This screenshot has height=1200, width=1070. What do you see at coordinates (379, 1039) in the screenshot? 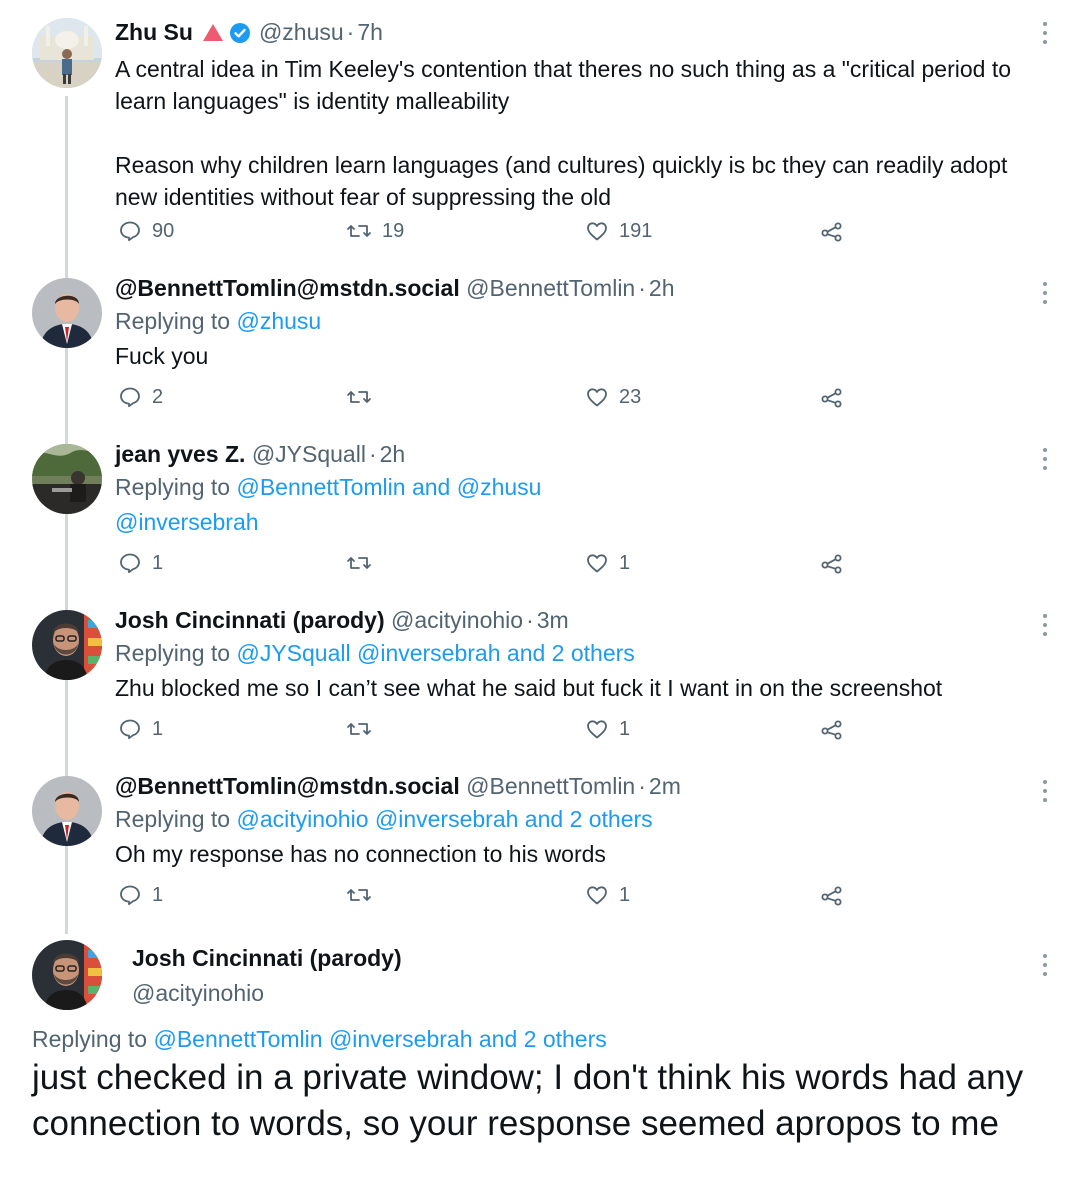
I see `replying-to-link: @BennettTomlin @inversebrah and 2 others` at bounding box center [379, 1039].